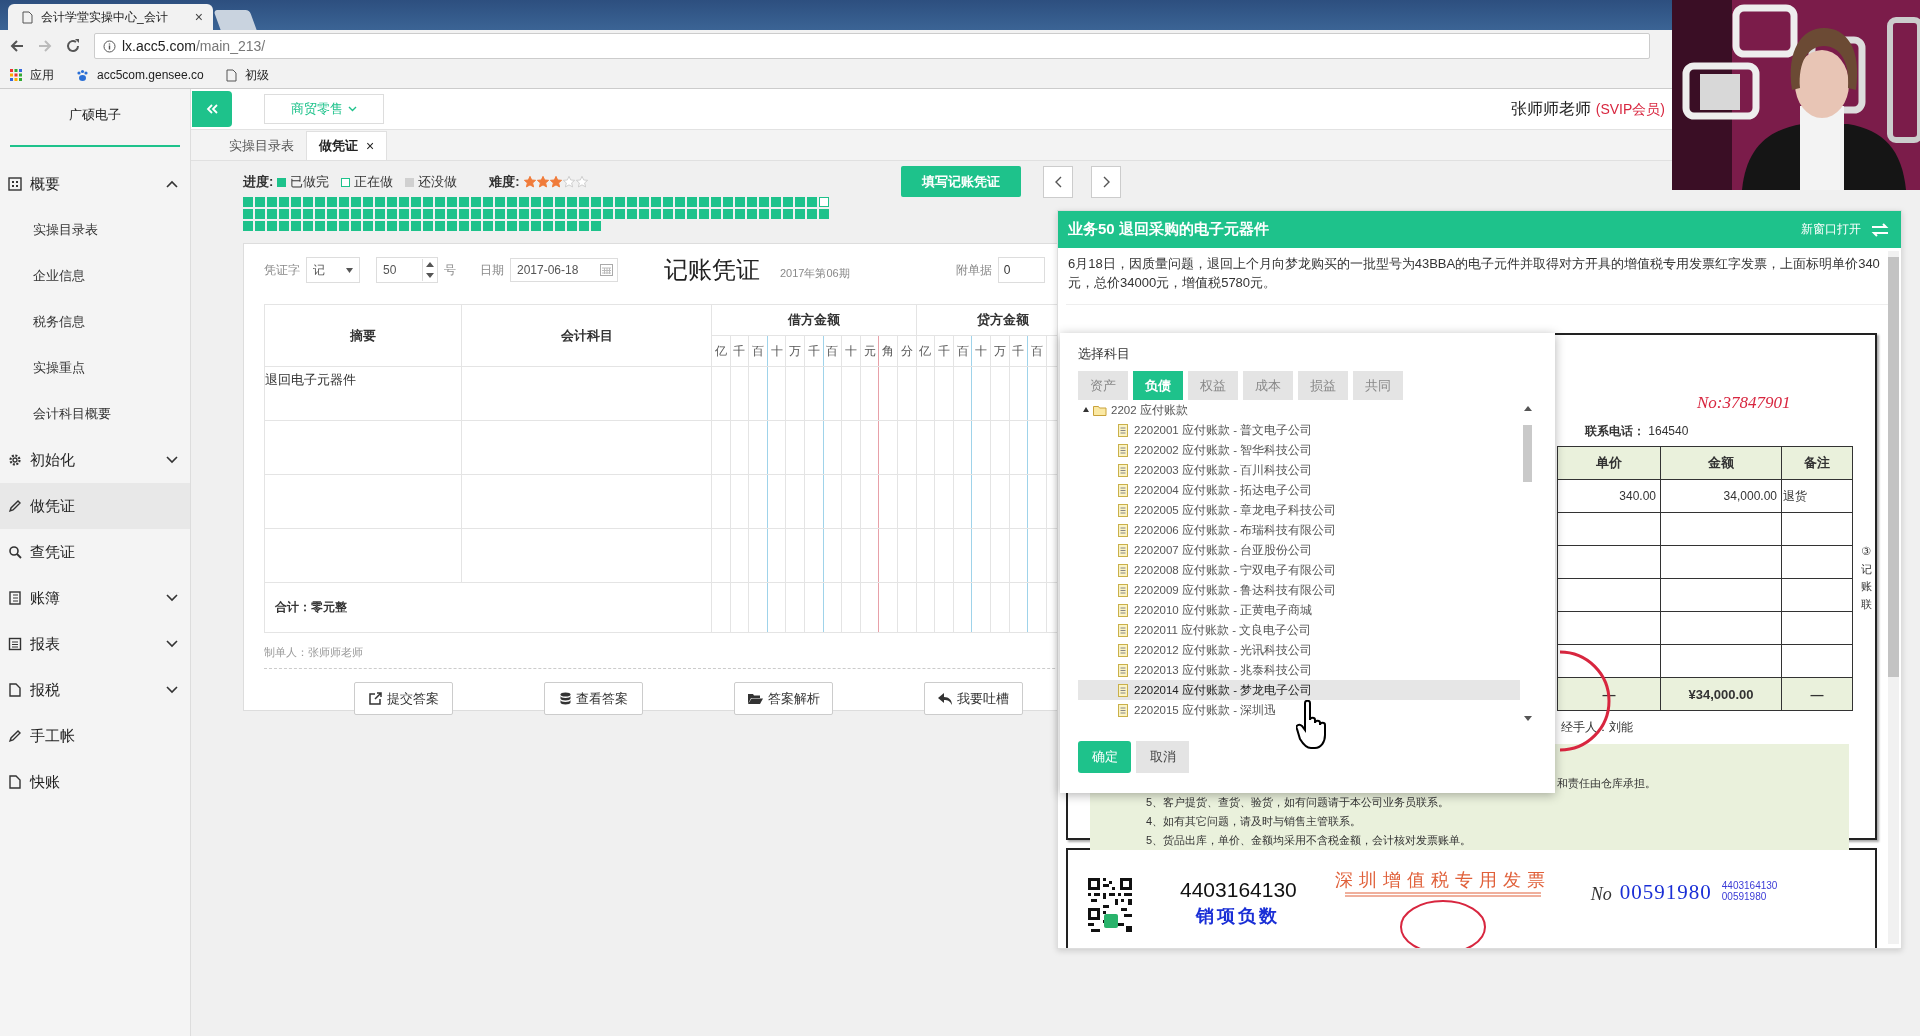 Image resolution: width=1920 pixels, height=1036 pixels. What do you see at coordinates (564, 270) in the screenshot?
I see `date-field: 2017-06-18` at bounding box center [564, 270].